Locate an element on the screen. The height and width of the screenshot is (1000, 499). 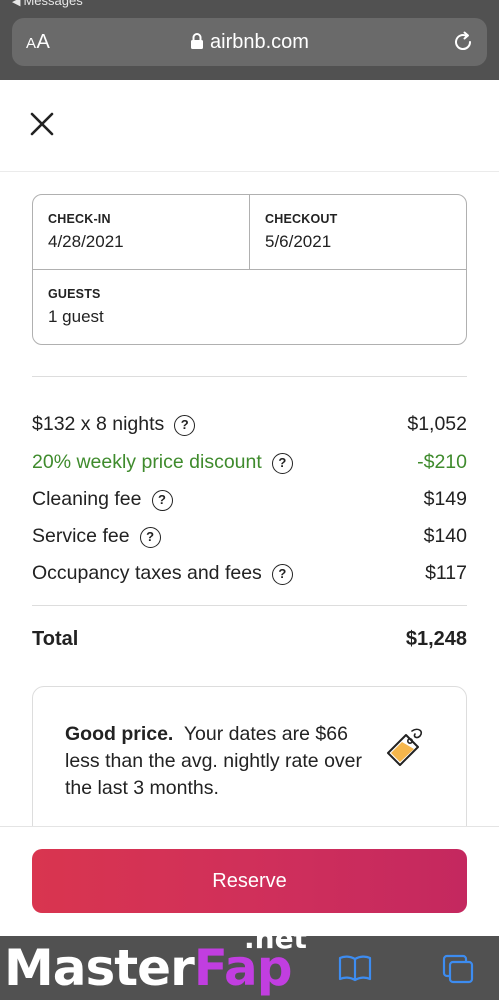
reserve-footer: Reserve is located at coordinates (249, 881).